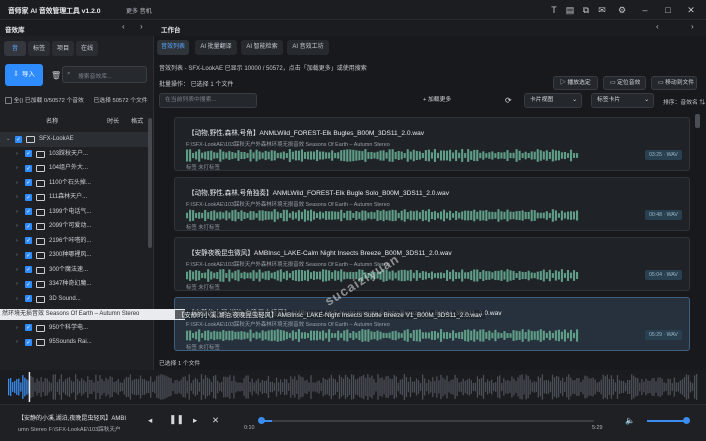  What do you see at coordinates (554, 10) in the screenshot?
I see `text-icon: T` at bounding box center [554, 10].